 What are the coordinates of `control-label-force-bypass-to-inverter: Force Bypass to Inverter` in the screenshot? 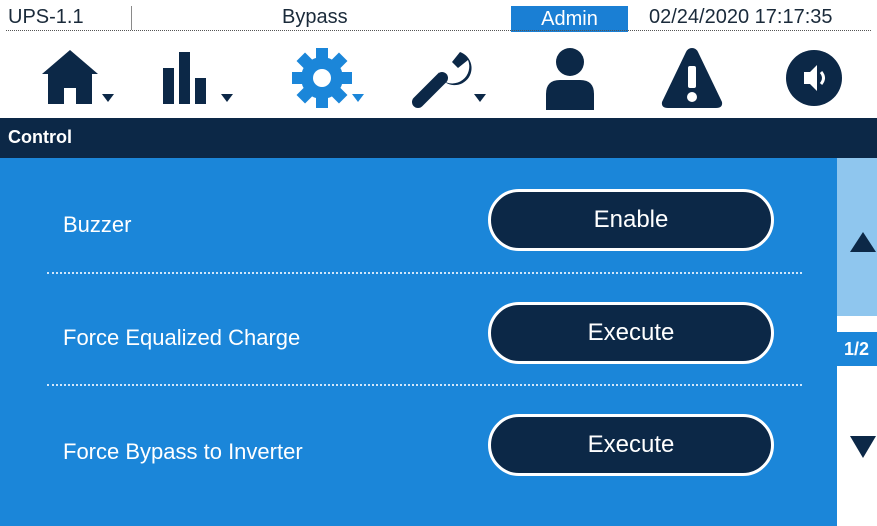 It's located at (183, 451).